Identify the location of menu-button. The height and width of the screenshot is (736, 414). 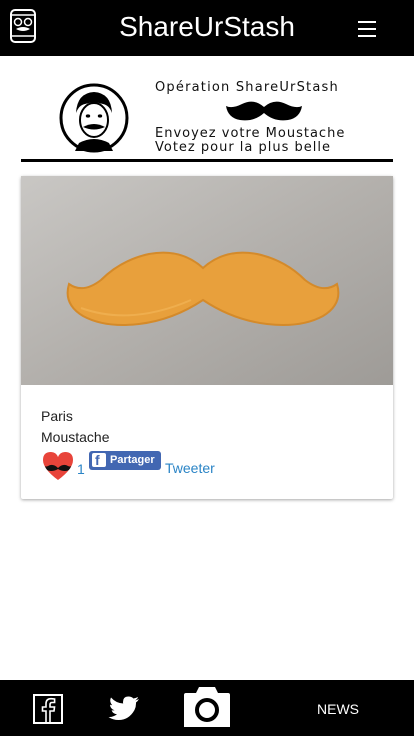
(367, 28).